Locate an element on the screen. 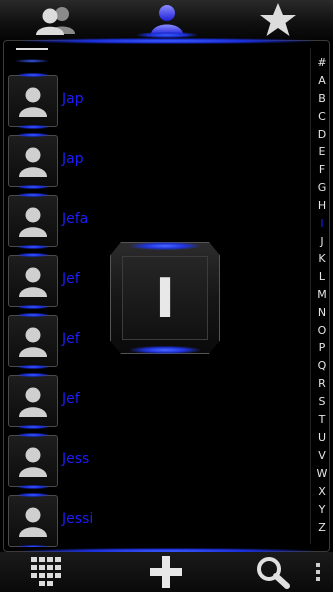  index-letter-r: R is located at coordinates (322, 383).